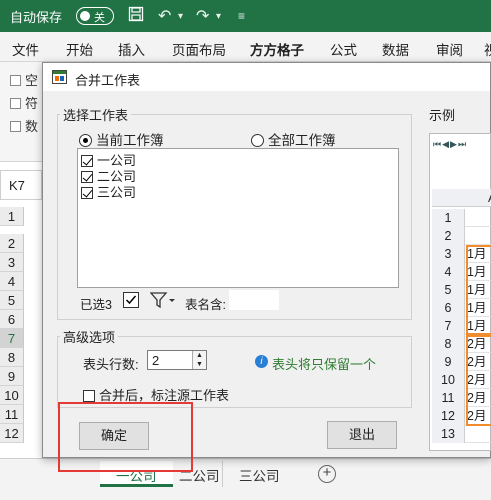 This screenshot has width=491, height=500. Describe the element at coordinates (36, 17) in the screenshot. I see `autosave-label: 自动保存` at that location.